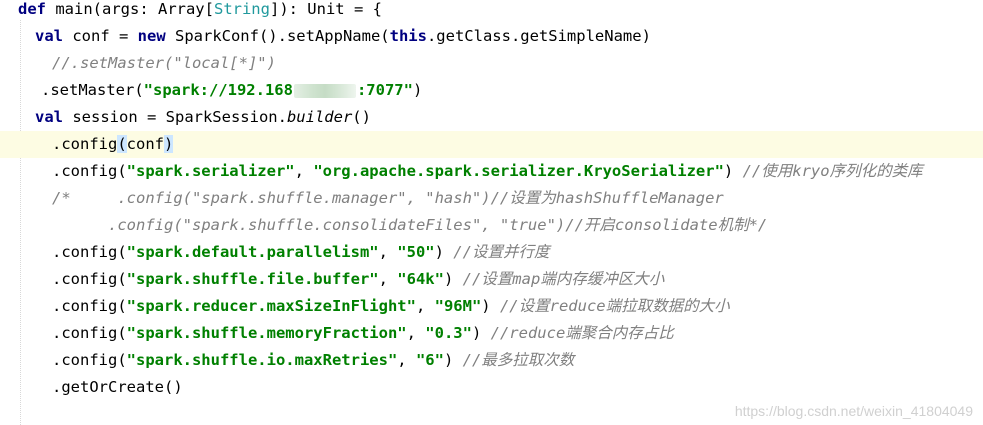 This screenshot has width=983, height=425. I want to click on code-text: .getOrCreate(), so click(117, 387).